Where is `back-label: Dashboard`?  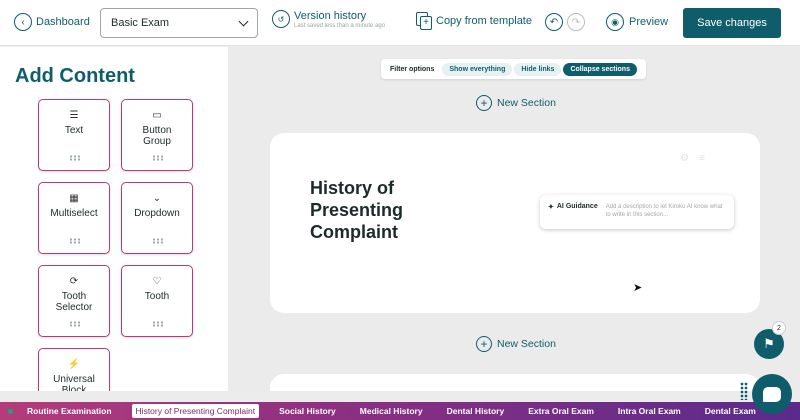
back-label: Dashboard is located at coordinates (63, 22).